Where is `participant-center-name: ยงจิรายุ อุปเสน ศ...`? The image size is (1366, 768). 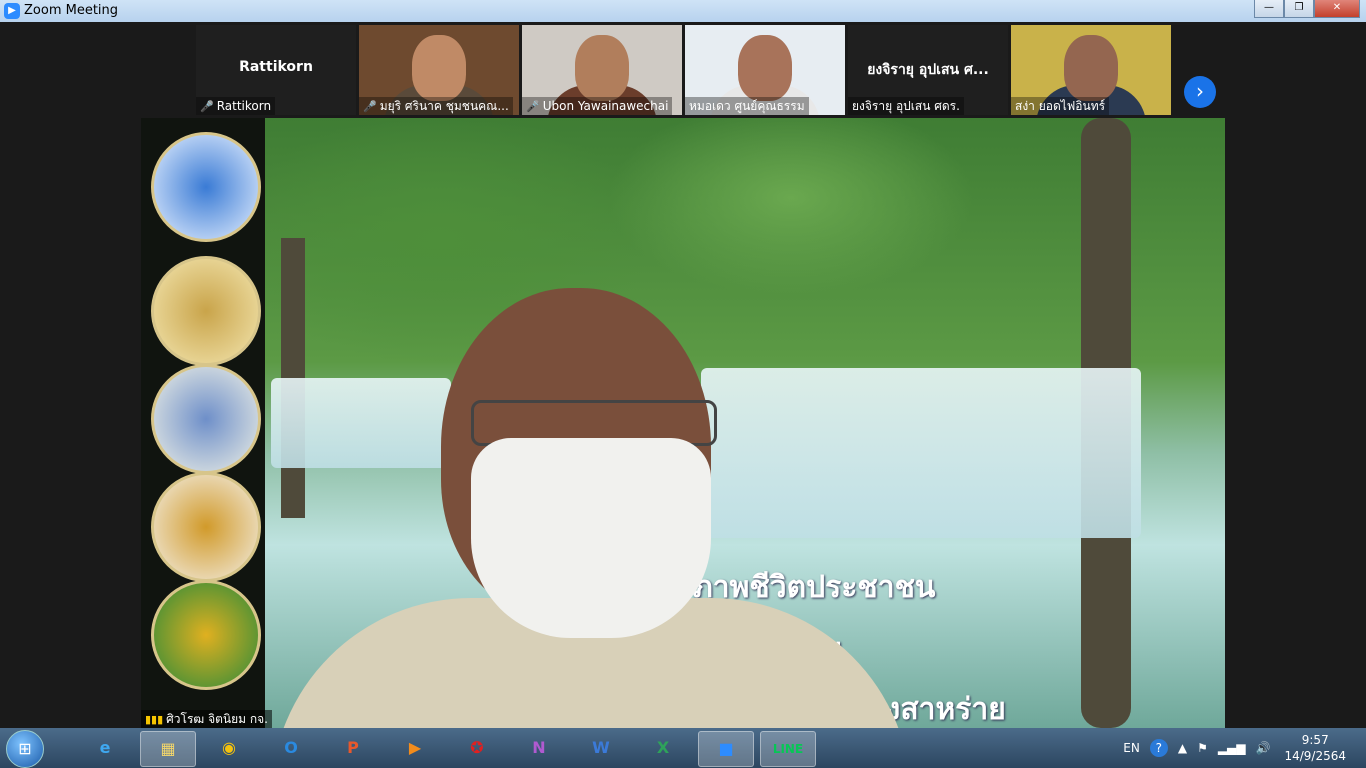 participant-center-name: ยงจิรายุ อุปเสน ศ... is located at coordinates (928, 70).